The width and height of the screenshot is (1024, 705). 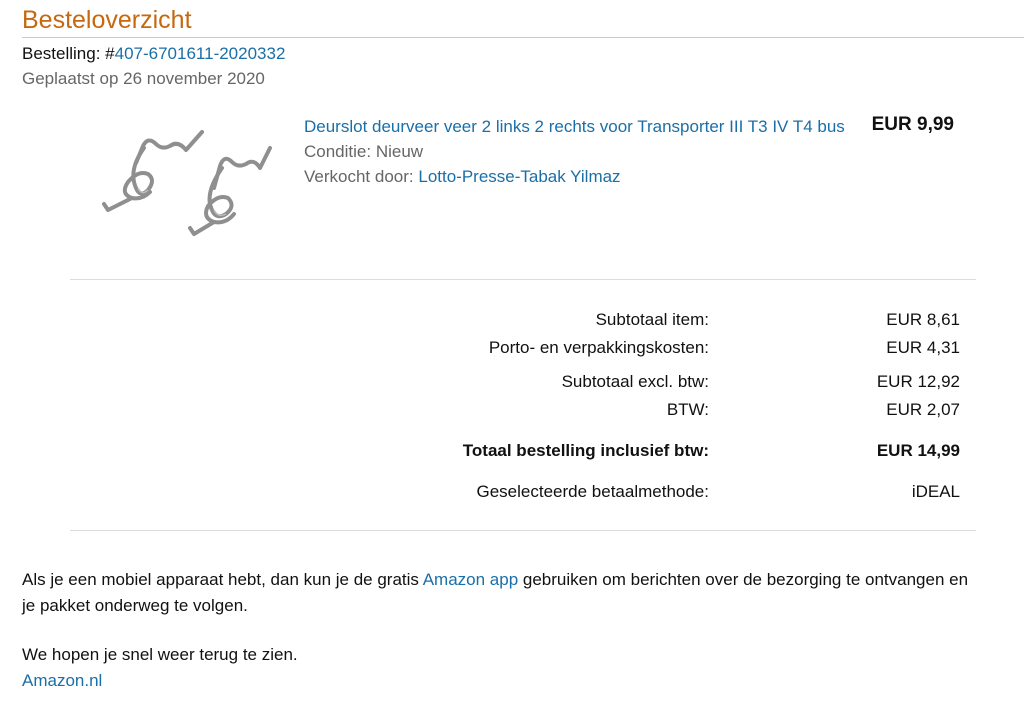 I want to click on closing-text: We hopen je snel weer terug te zien., so click(x=160, y=654).